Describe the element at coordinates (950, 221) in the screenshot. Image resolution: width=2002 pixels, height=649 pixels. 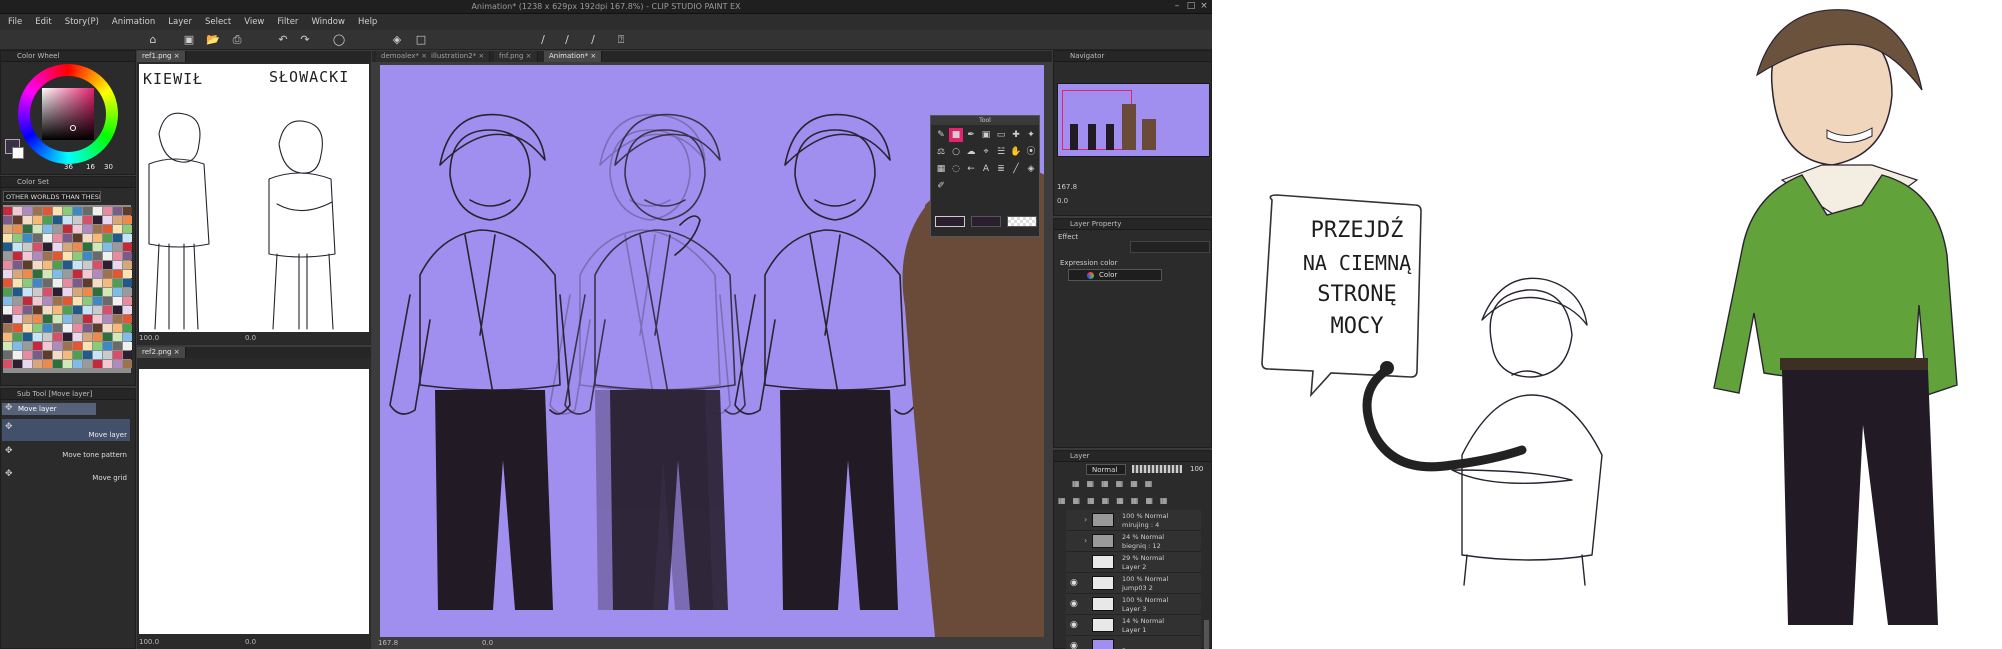
I see `main-color-chip` at that location.